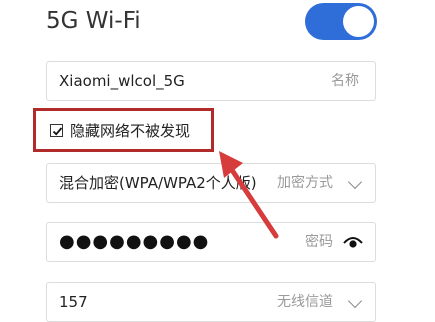 The width and height of the screenshot is (435, 322). What do you see at coordinates (211, 302) in the screenshot?
I see `channel-select: 157 无线信道` at bounding box center [211, 302].